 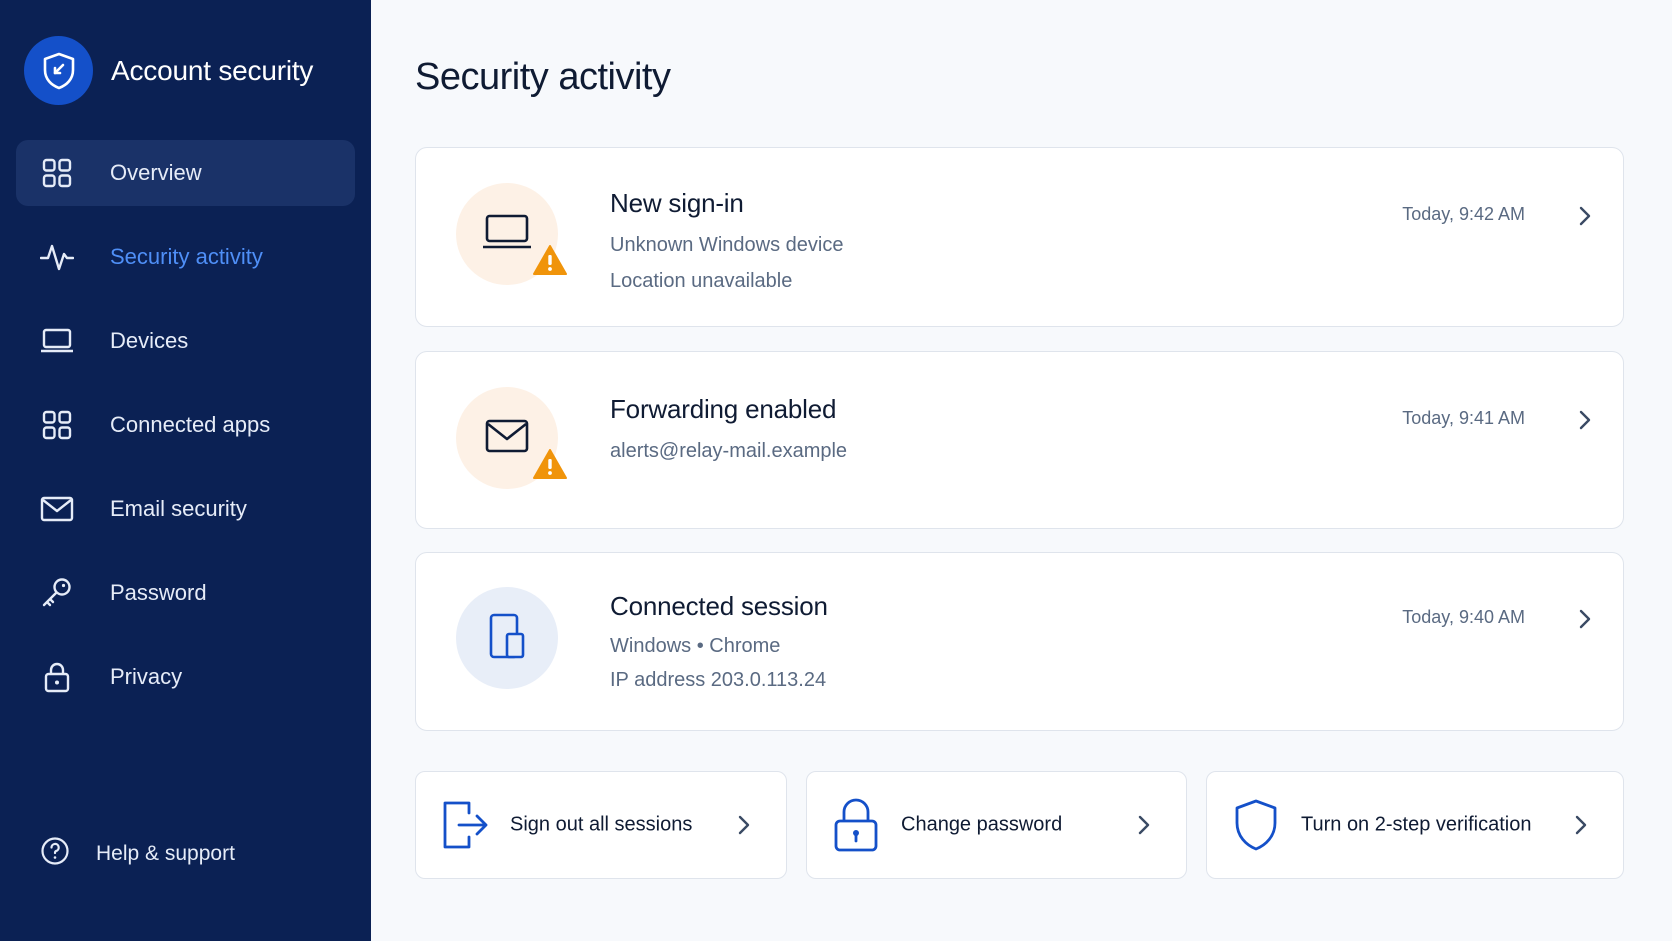 I want to click on app-title: Account security, so click(x=212, y=70).